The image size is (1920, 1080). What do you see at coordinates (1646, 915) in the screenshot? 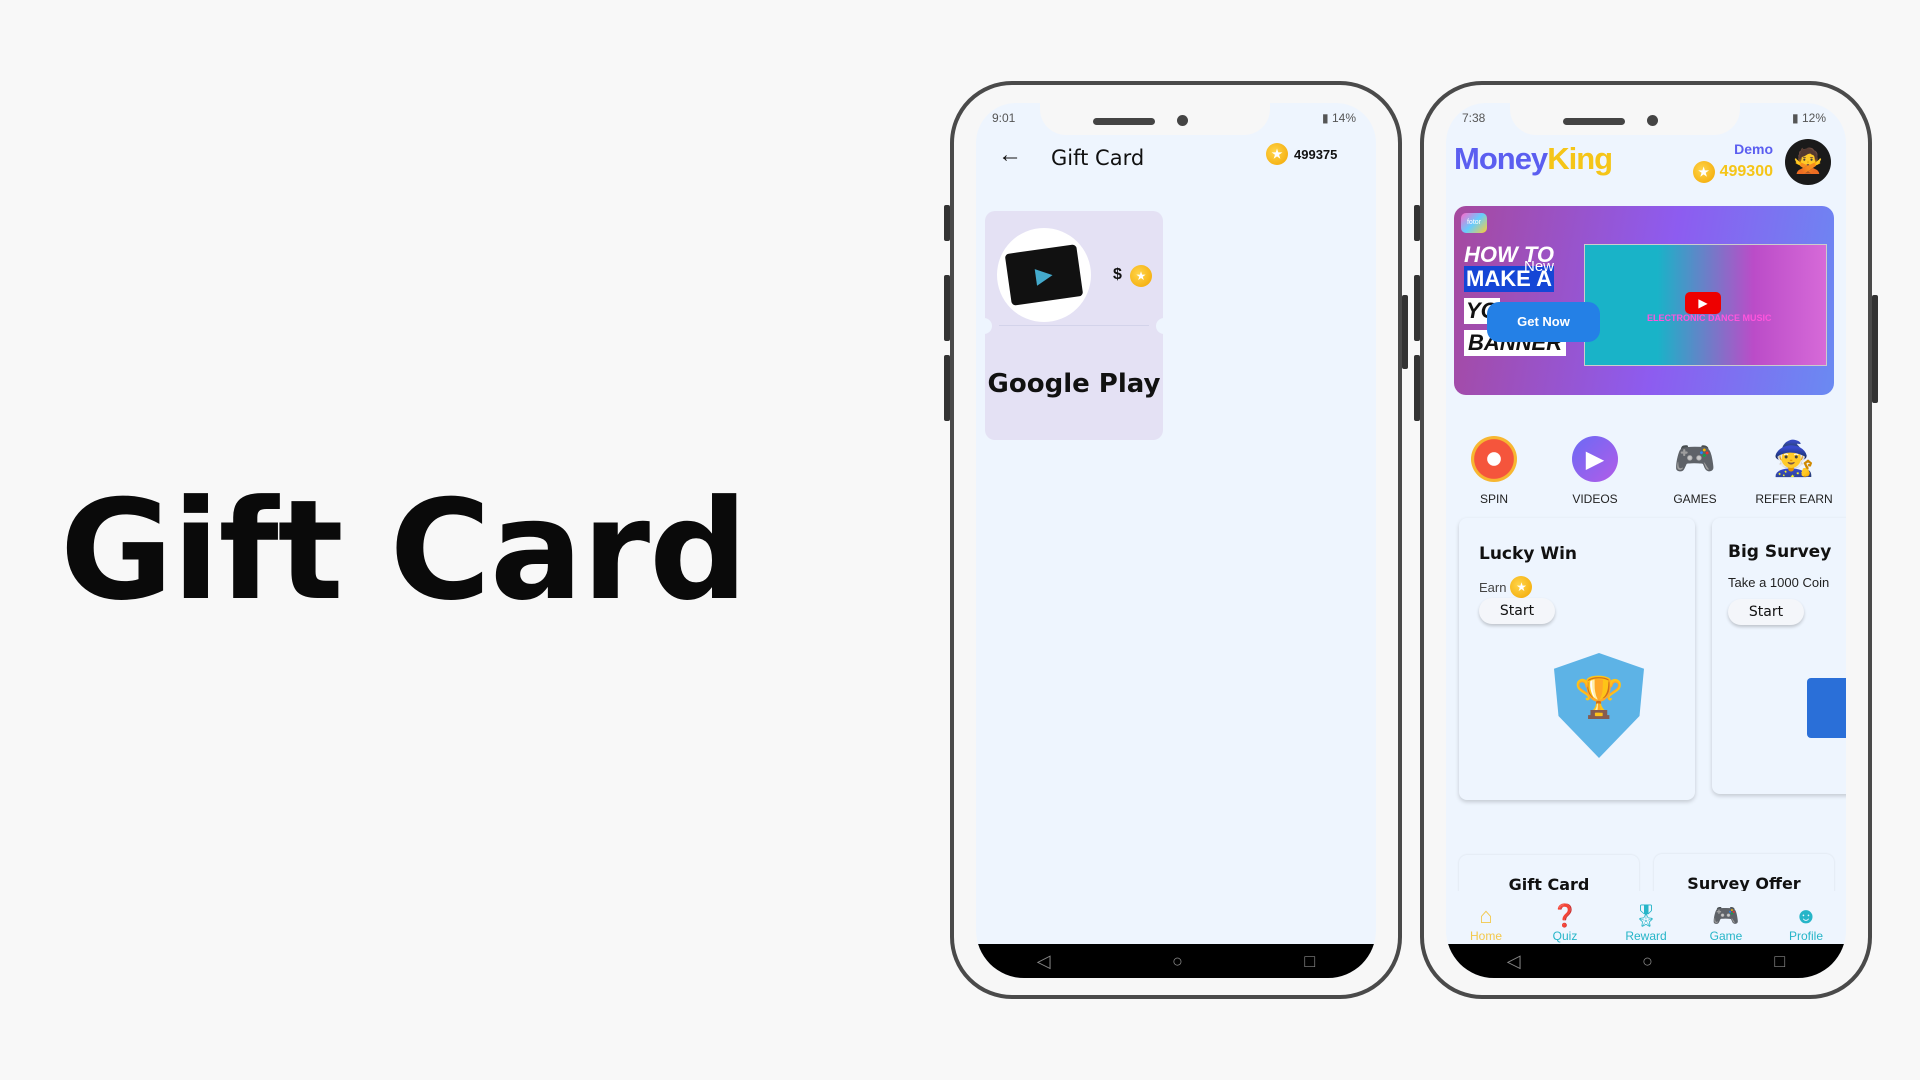
I see `medal-icon: 🎖` at bounding box center [1646, 915].